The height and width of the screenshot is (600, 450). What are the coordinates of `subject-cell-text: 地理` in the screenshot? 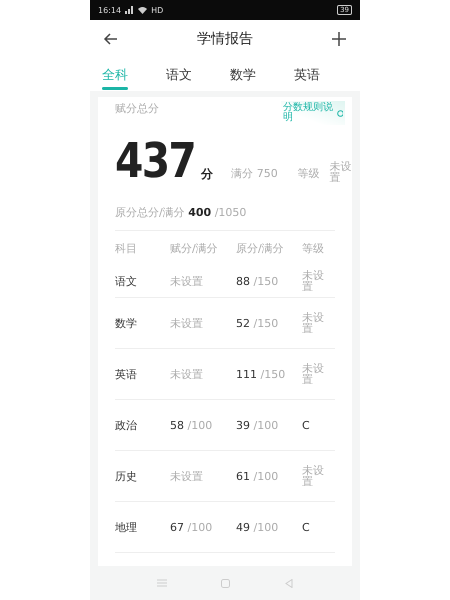 It's located at (126, 527).